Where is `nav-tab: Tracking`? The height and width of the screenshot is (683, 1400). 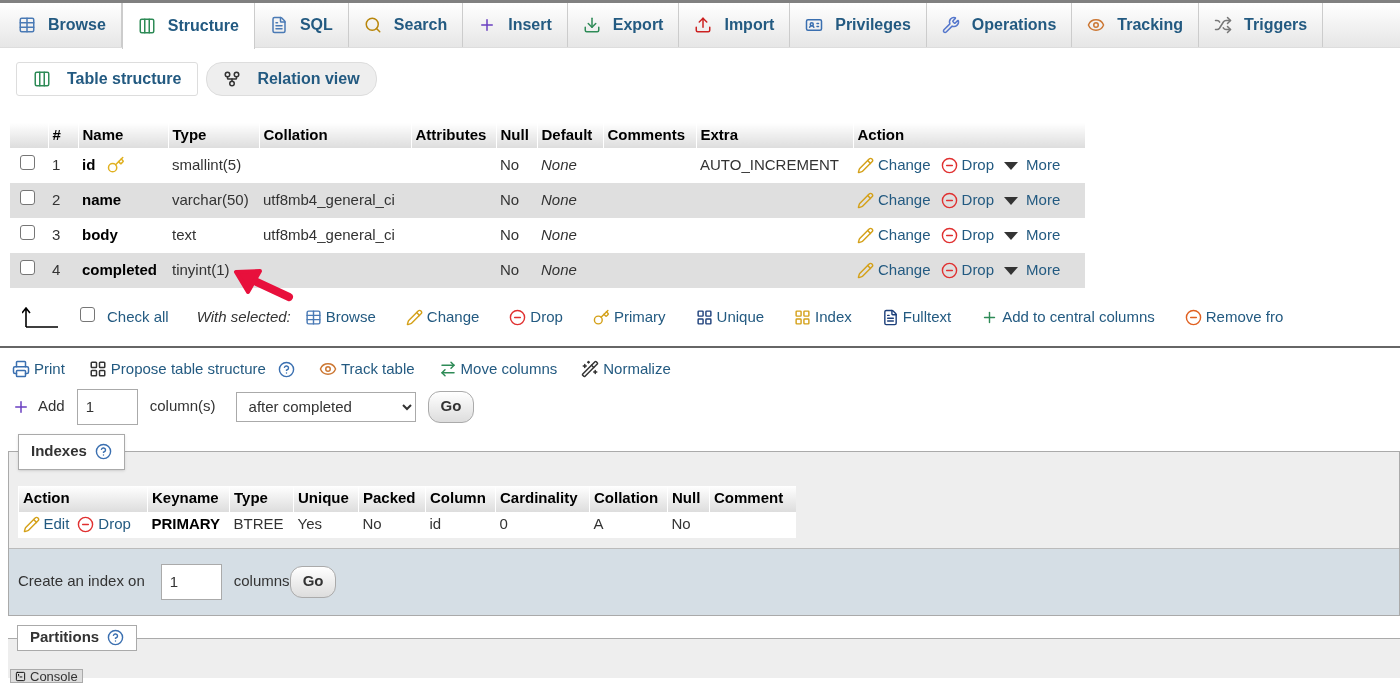 nav-tab: Tracking is located at coordinates (1136, 25).